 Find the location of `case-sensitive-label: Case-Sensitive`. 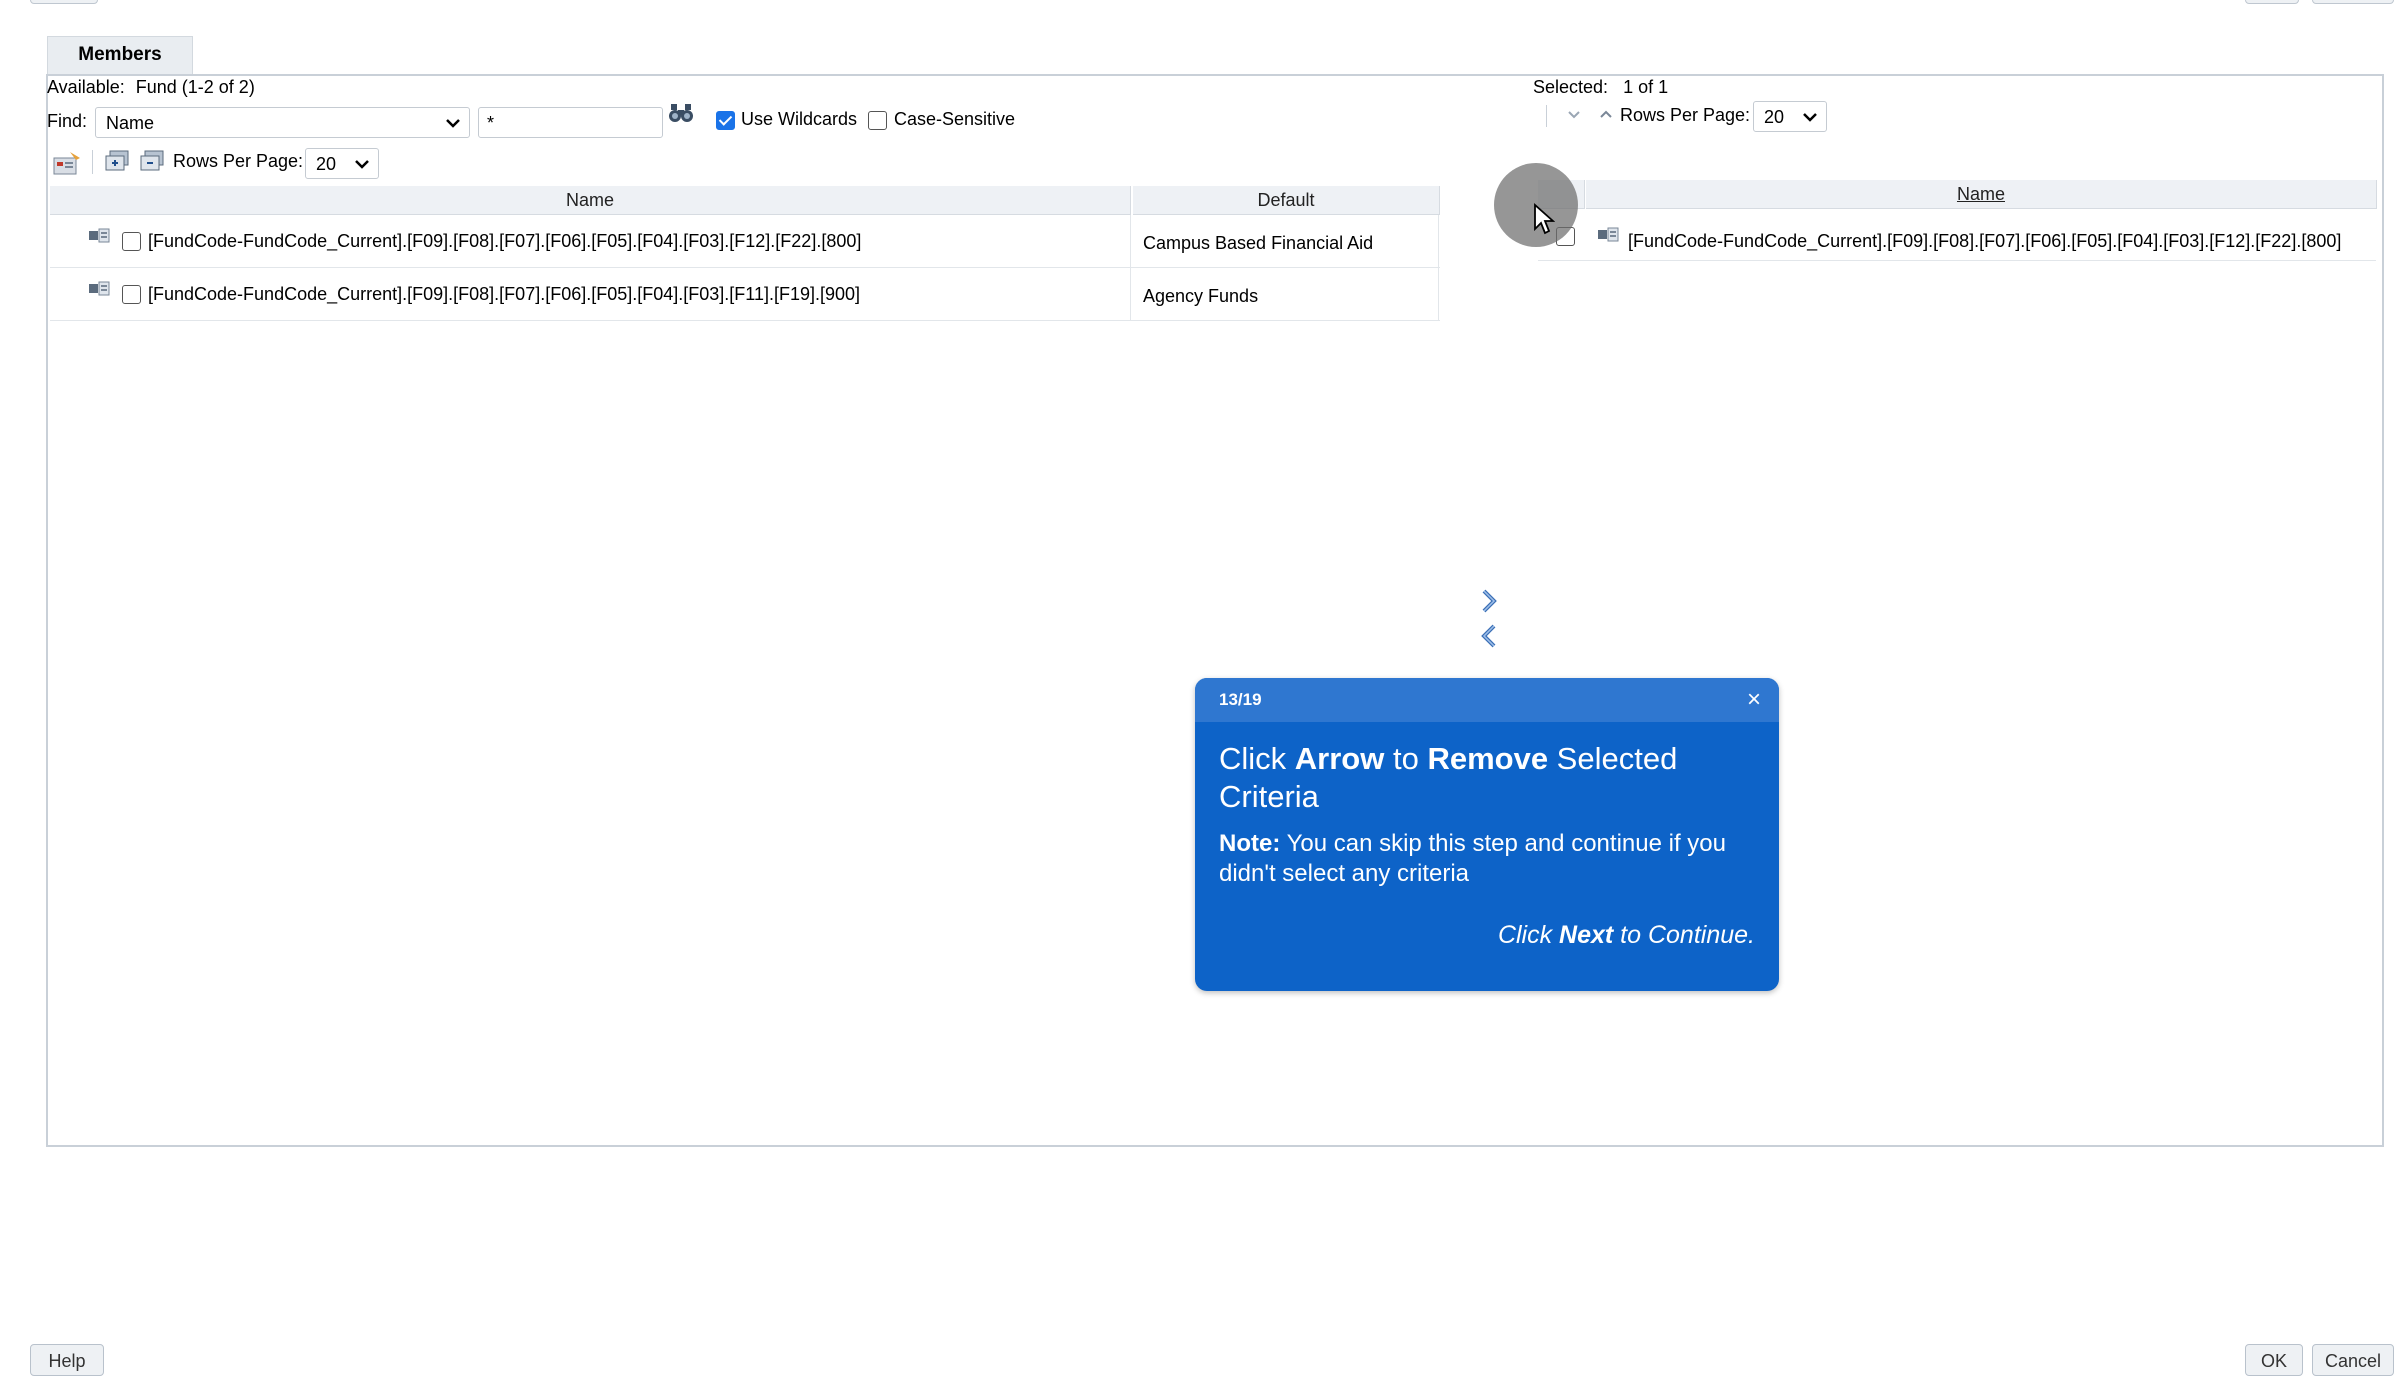

case-sensitive-label: Case-Sensitive is located at coordinates (955, 119).